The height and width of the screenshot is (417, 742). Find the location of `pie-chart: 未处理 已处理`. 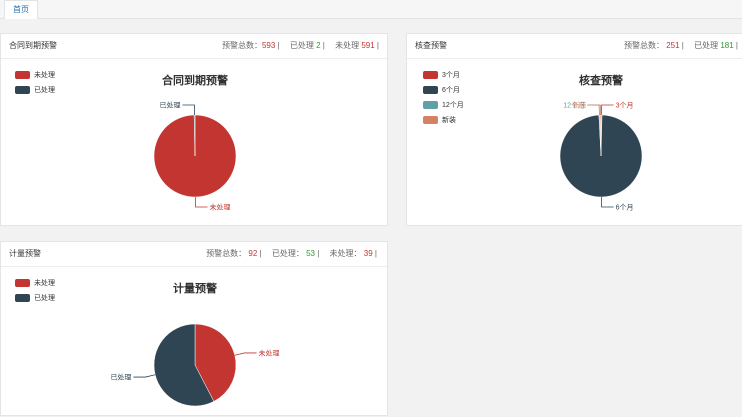

pie-chart: 未处理 已处理 is located at coordinates (195, 156).